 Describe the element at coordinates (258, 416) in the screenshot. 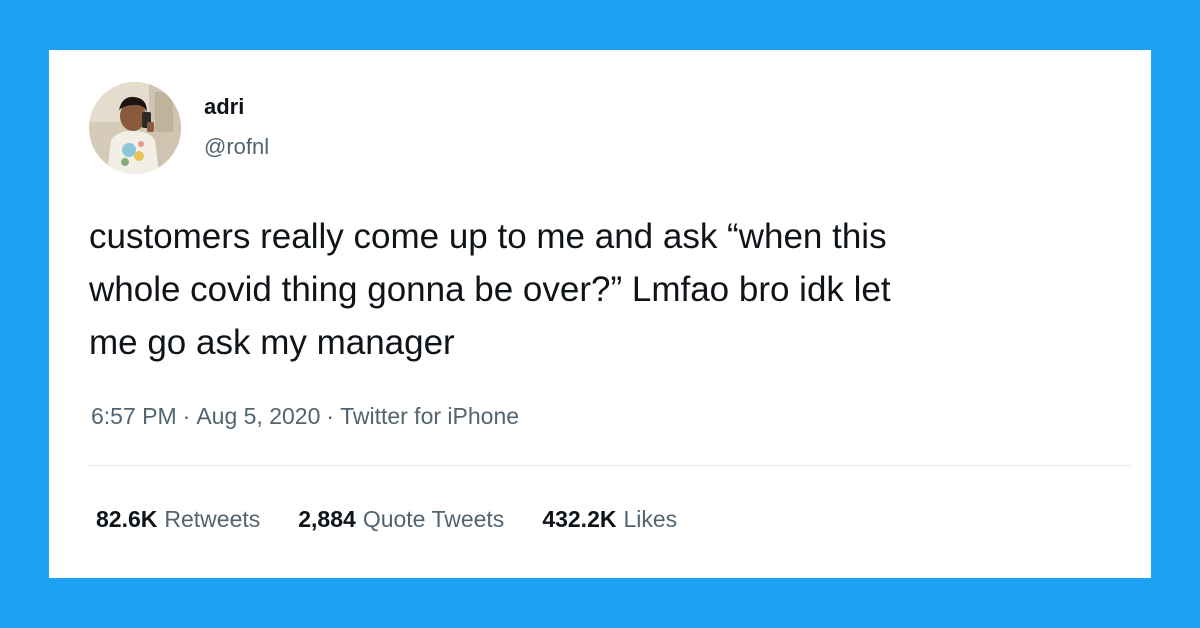

I see `tweet-date: Aug 5, 2020` at that location.